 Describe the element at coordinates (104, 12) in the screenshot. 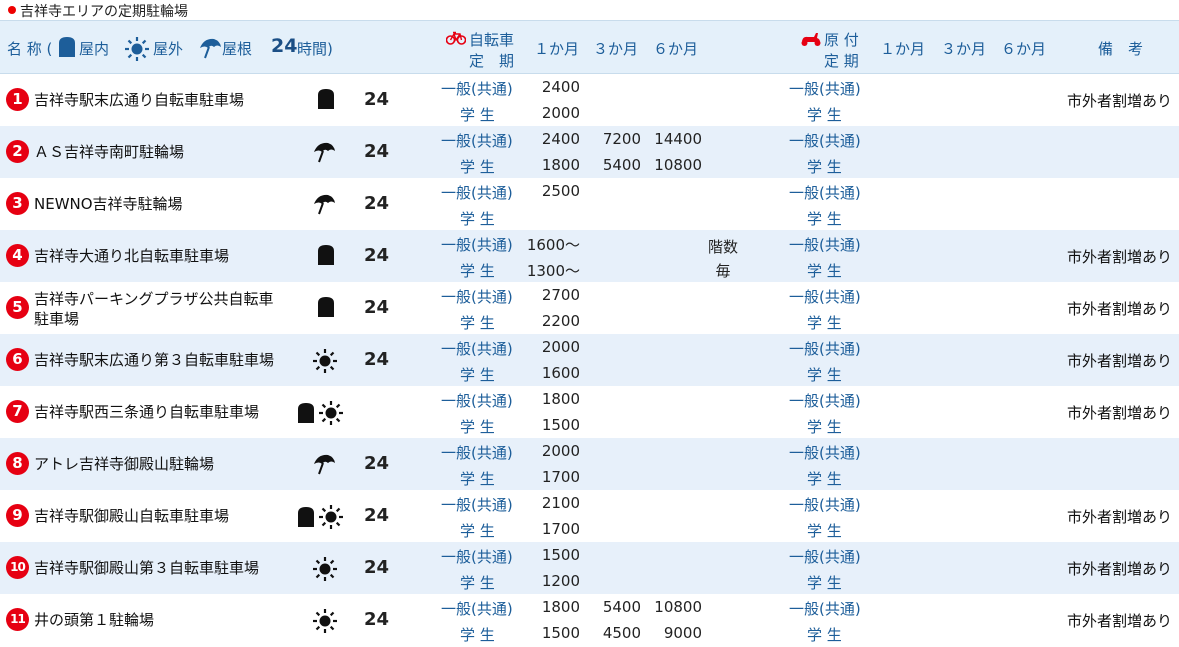

I see `section-title-text: 吉祥寺エリアの定期駐輪場` at that location.